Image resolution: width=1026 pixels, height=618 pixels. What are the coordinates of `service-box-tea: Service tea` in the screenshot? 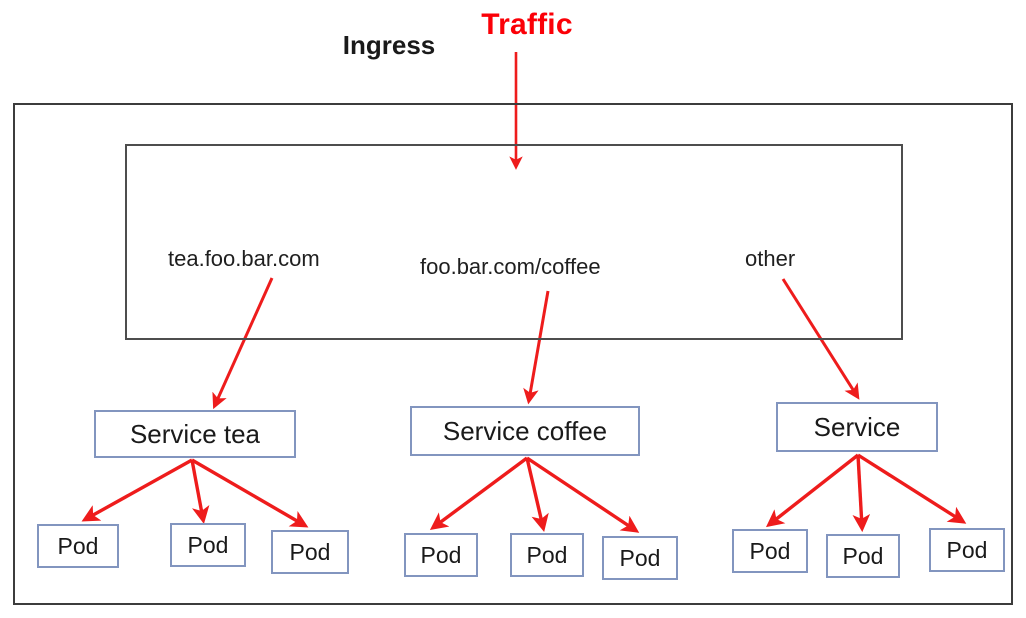 It's located at (195, 434).